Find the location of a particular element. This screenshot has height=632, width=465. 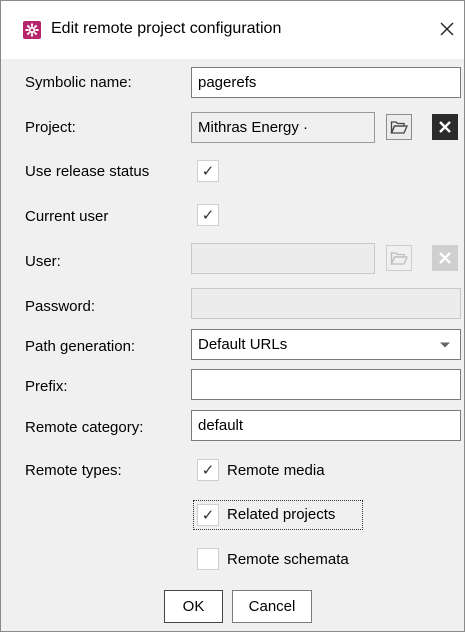

cancel-button: Cancel is located at coordinates (272, 606).